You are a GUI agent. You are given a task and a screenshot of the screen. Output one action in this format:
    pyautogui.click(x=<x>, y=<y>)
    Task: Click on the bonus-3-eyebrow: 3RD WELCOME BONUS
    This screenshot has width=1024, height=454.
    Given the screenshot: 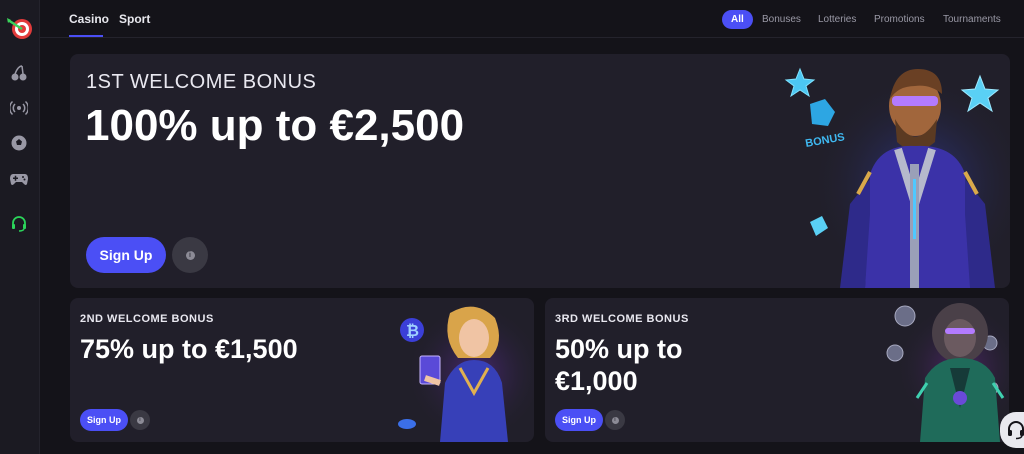 What is the action you would take?
    pyautogui.click(x=622, y=319)
    